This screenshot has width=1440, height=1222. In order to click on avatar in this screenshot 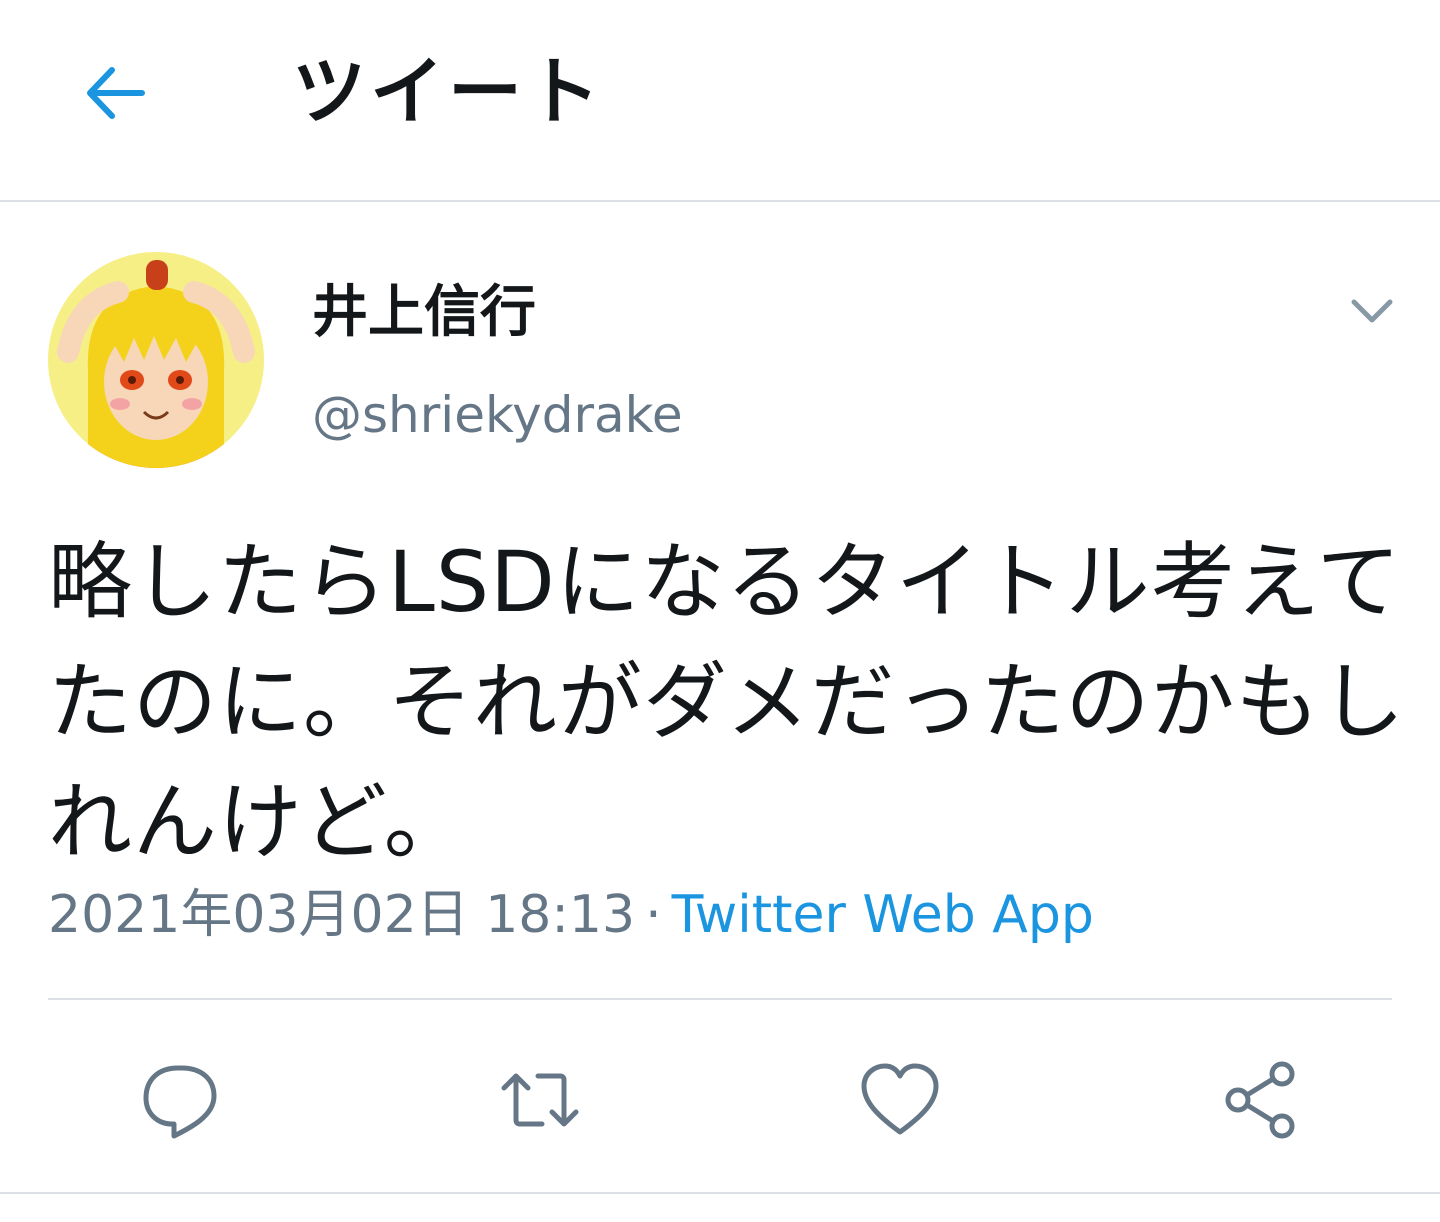, I will do `click(156, 360)`.